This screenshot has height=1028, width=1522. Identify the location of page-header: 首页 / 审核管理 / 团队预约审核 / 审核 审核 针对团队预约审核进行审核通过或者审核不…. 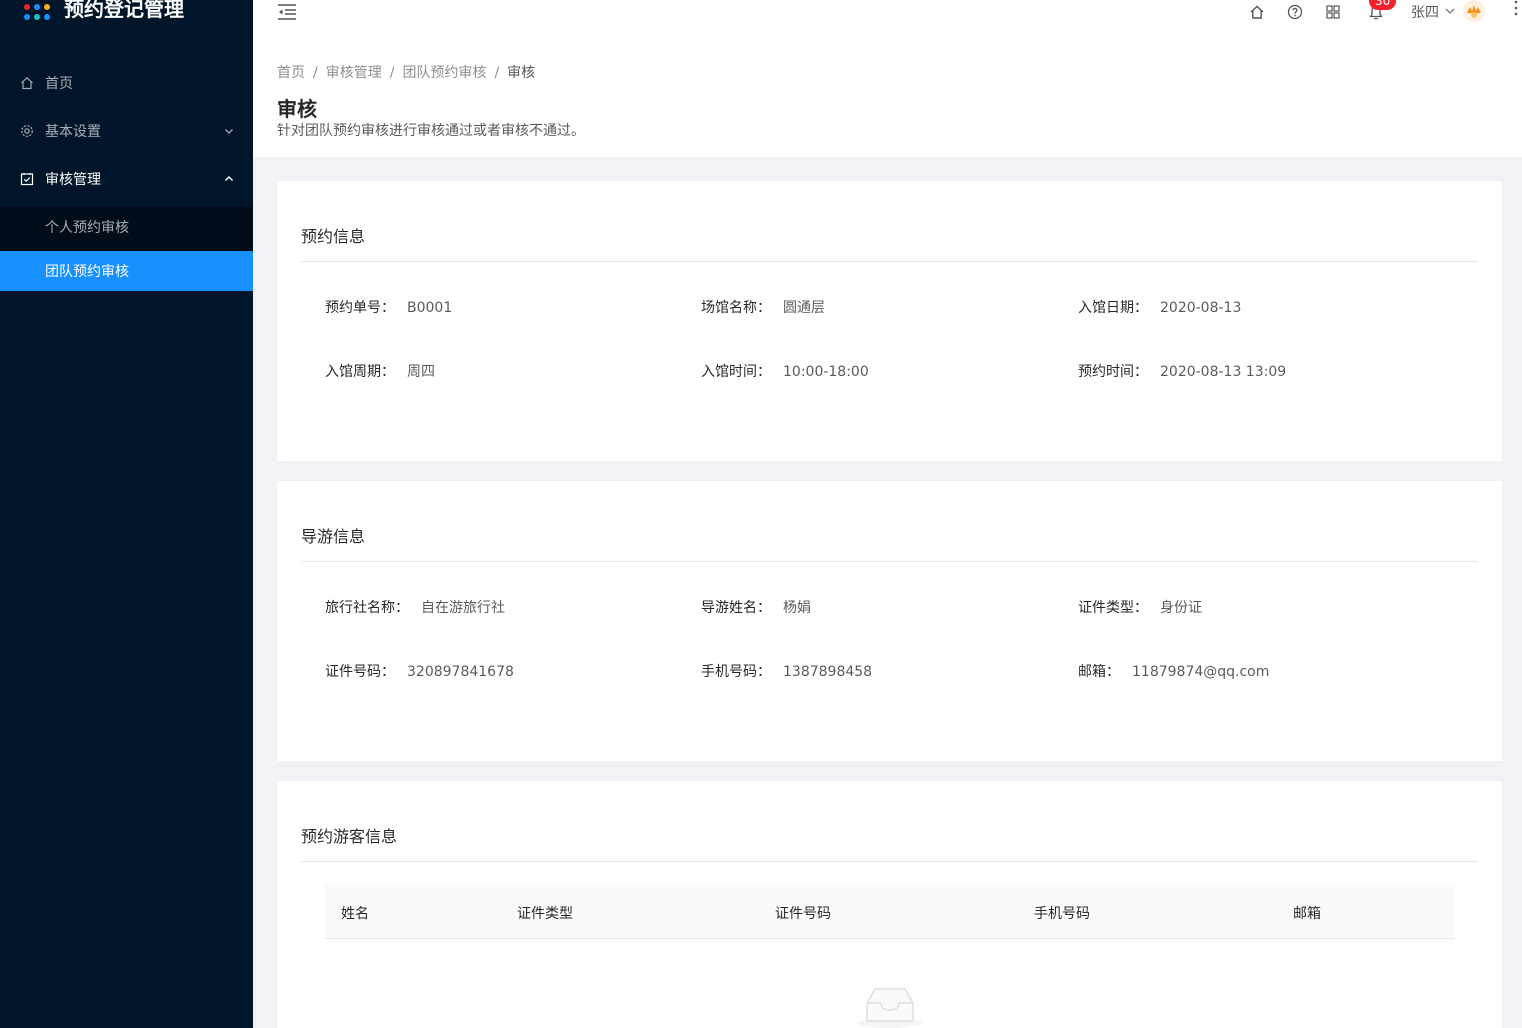
(887, 100).